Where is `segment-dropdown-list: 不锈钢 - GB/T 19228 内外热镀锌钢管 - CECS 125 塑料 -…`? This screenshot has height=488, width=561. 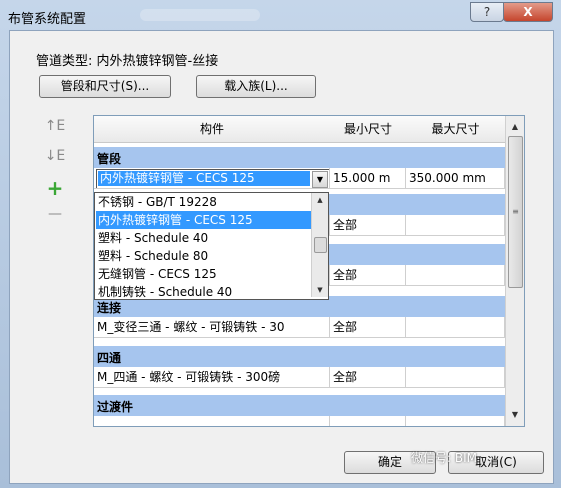 segment-dropdown-list: 不锈钢 - GB/T 19228 内外热镀锌钢管 - CECS 125 塑料 -… is located at coordinates (211, 246).